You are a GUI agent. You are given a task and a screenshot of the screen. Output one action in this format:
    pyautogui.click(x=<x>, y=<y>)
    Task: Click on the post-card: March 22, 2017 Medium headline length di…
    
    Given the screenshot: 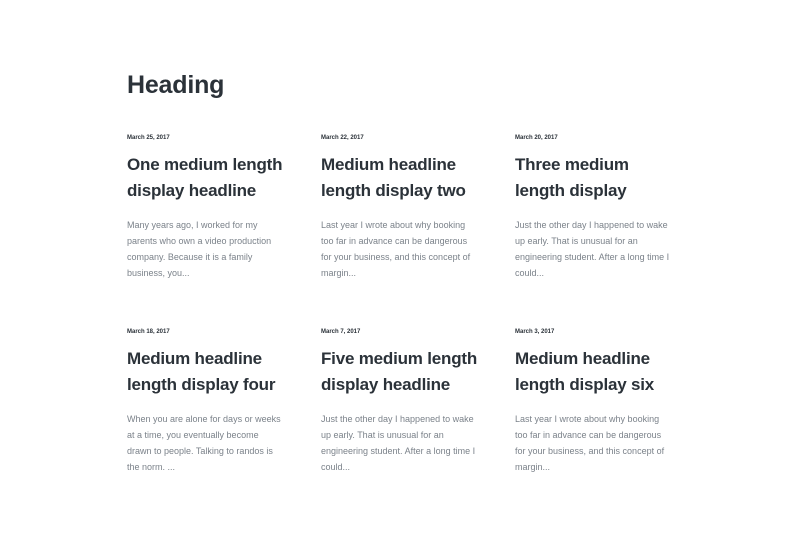 What is the action you would take?
    pyautogui.click(x=398, y=207)
    